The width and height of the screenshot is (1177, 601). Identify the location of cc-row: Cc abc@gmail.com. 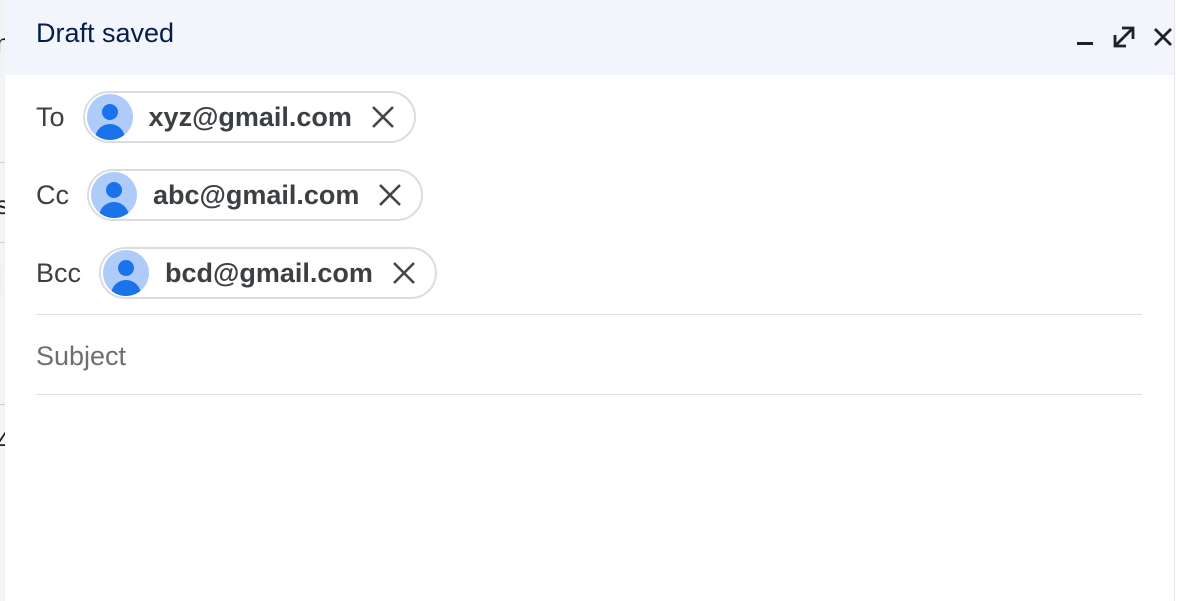
(230, 195).